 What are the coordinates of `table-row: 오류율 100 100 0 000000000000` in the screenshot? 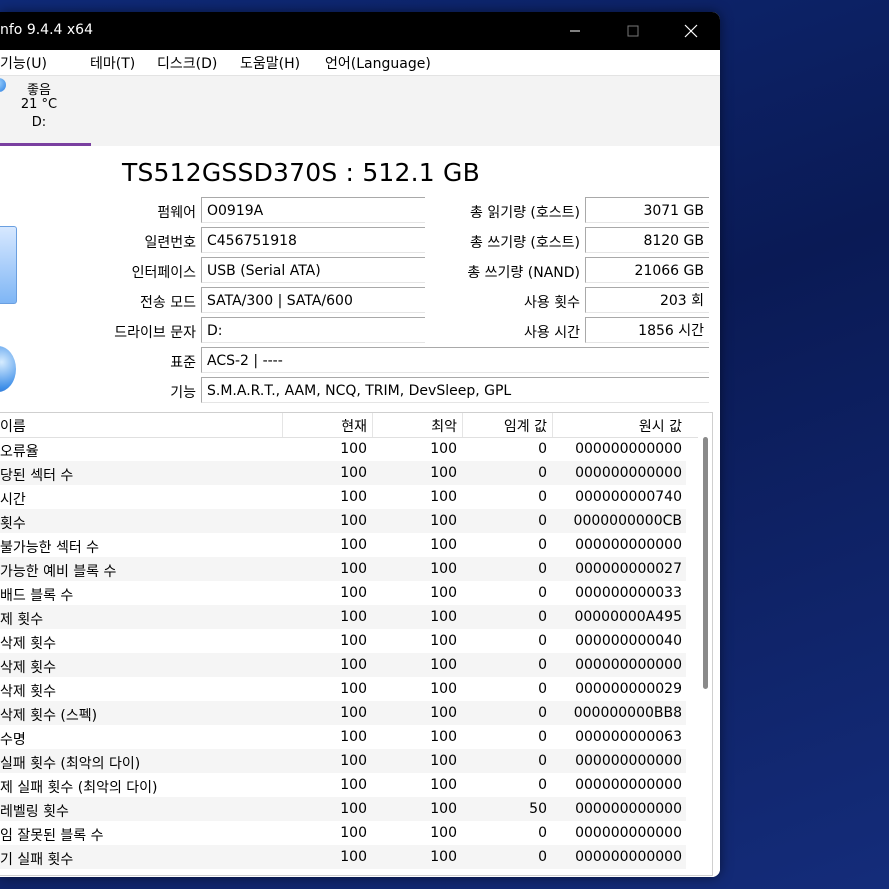 It's located at (343, 449).